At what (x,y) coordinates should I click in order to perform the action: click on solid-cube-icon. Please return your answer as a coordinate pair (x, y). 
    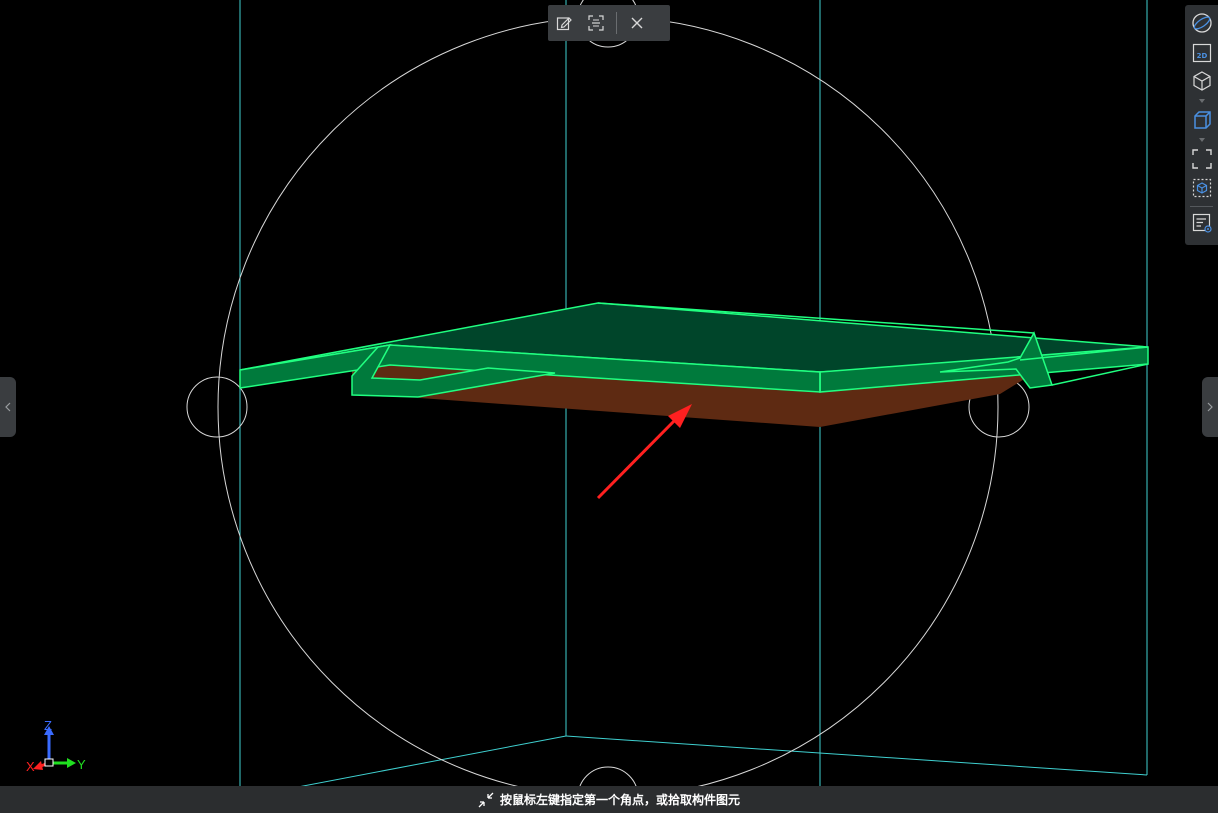
    Looking at the image, I should click on (1202, 120).